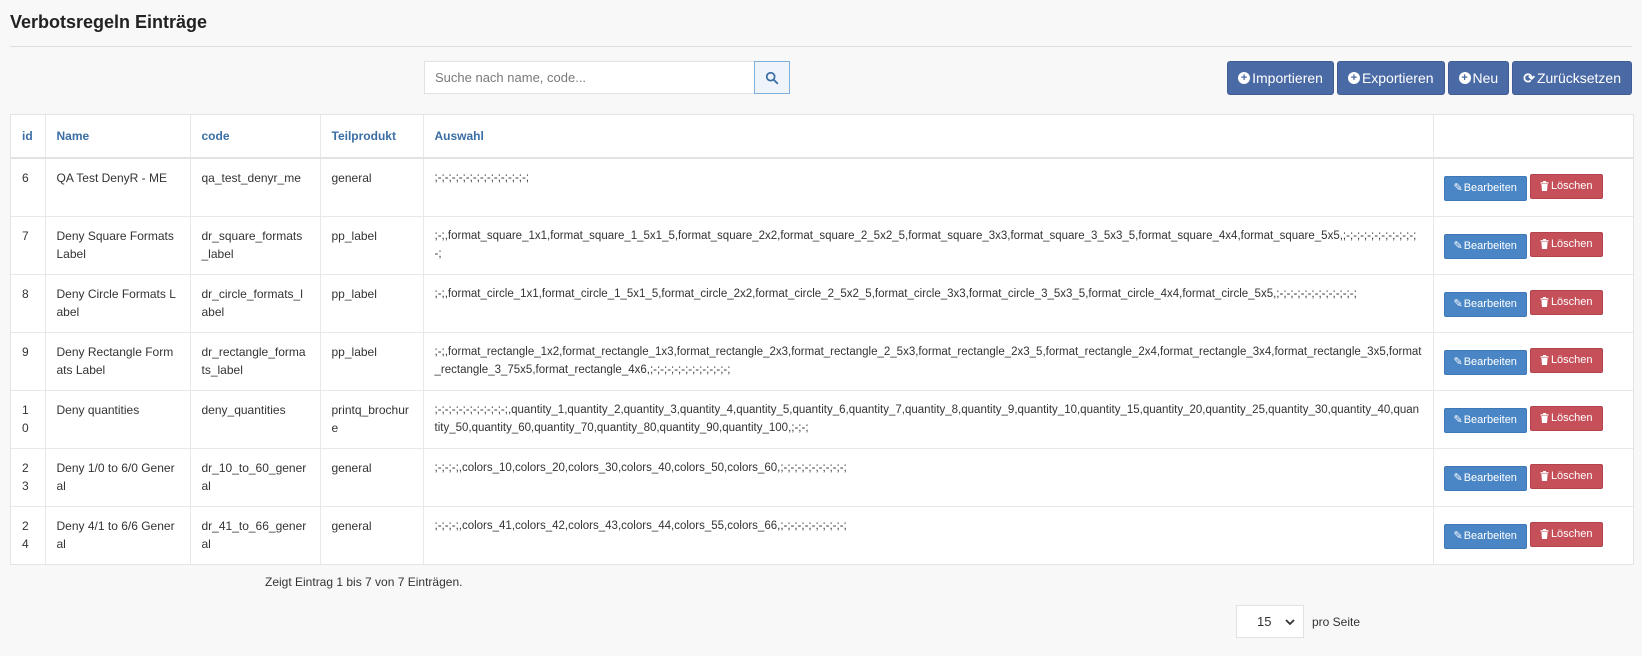 This screenshot has height=656, width=1642. I want to click on import-button: + Importieren, so click(1280, 78).